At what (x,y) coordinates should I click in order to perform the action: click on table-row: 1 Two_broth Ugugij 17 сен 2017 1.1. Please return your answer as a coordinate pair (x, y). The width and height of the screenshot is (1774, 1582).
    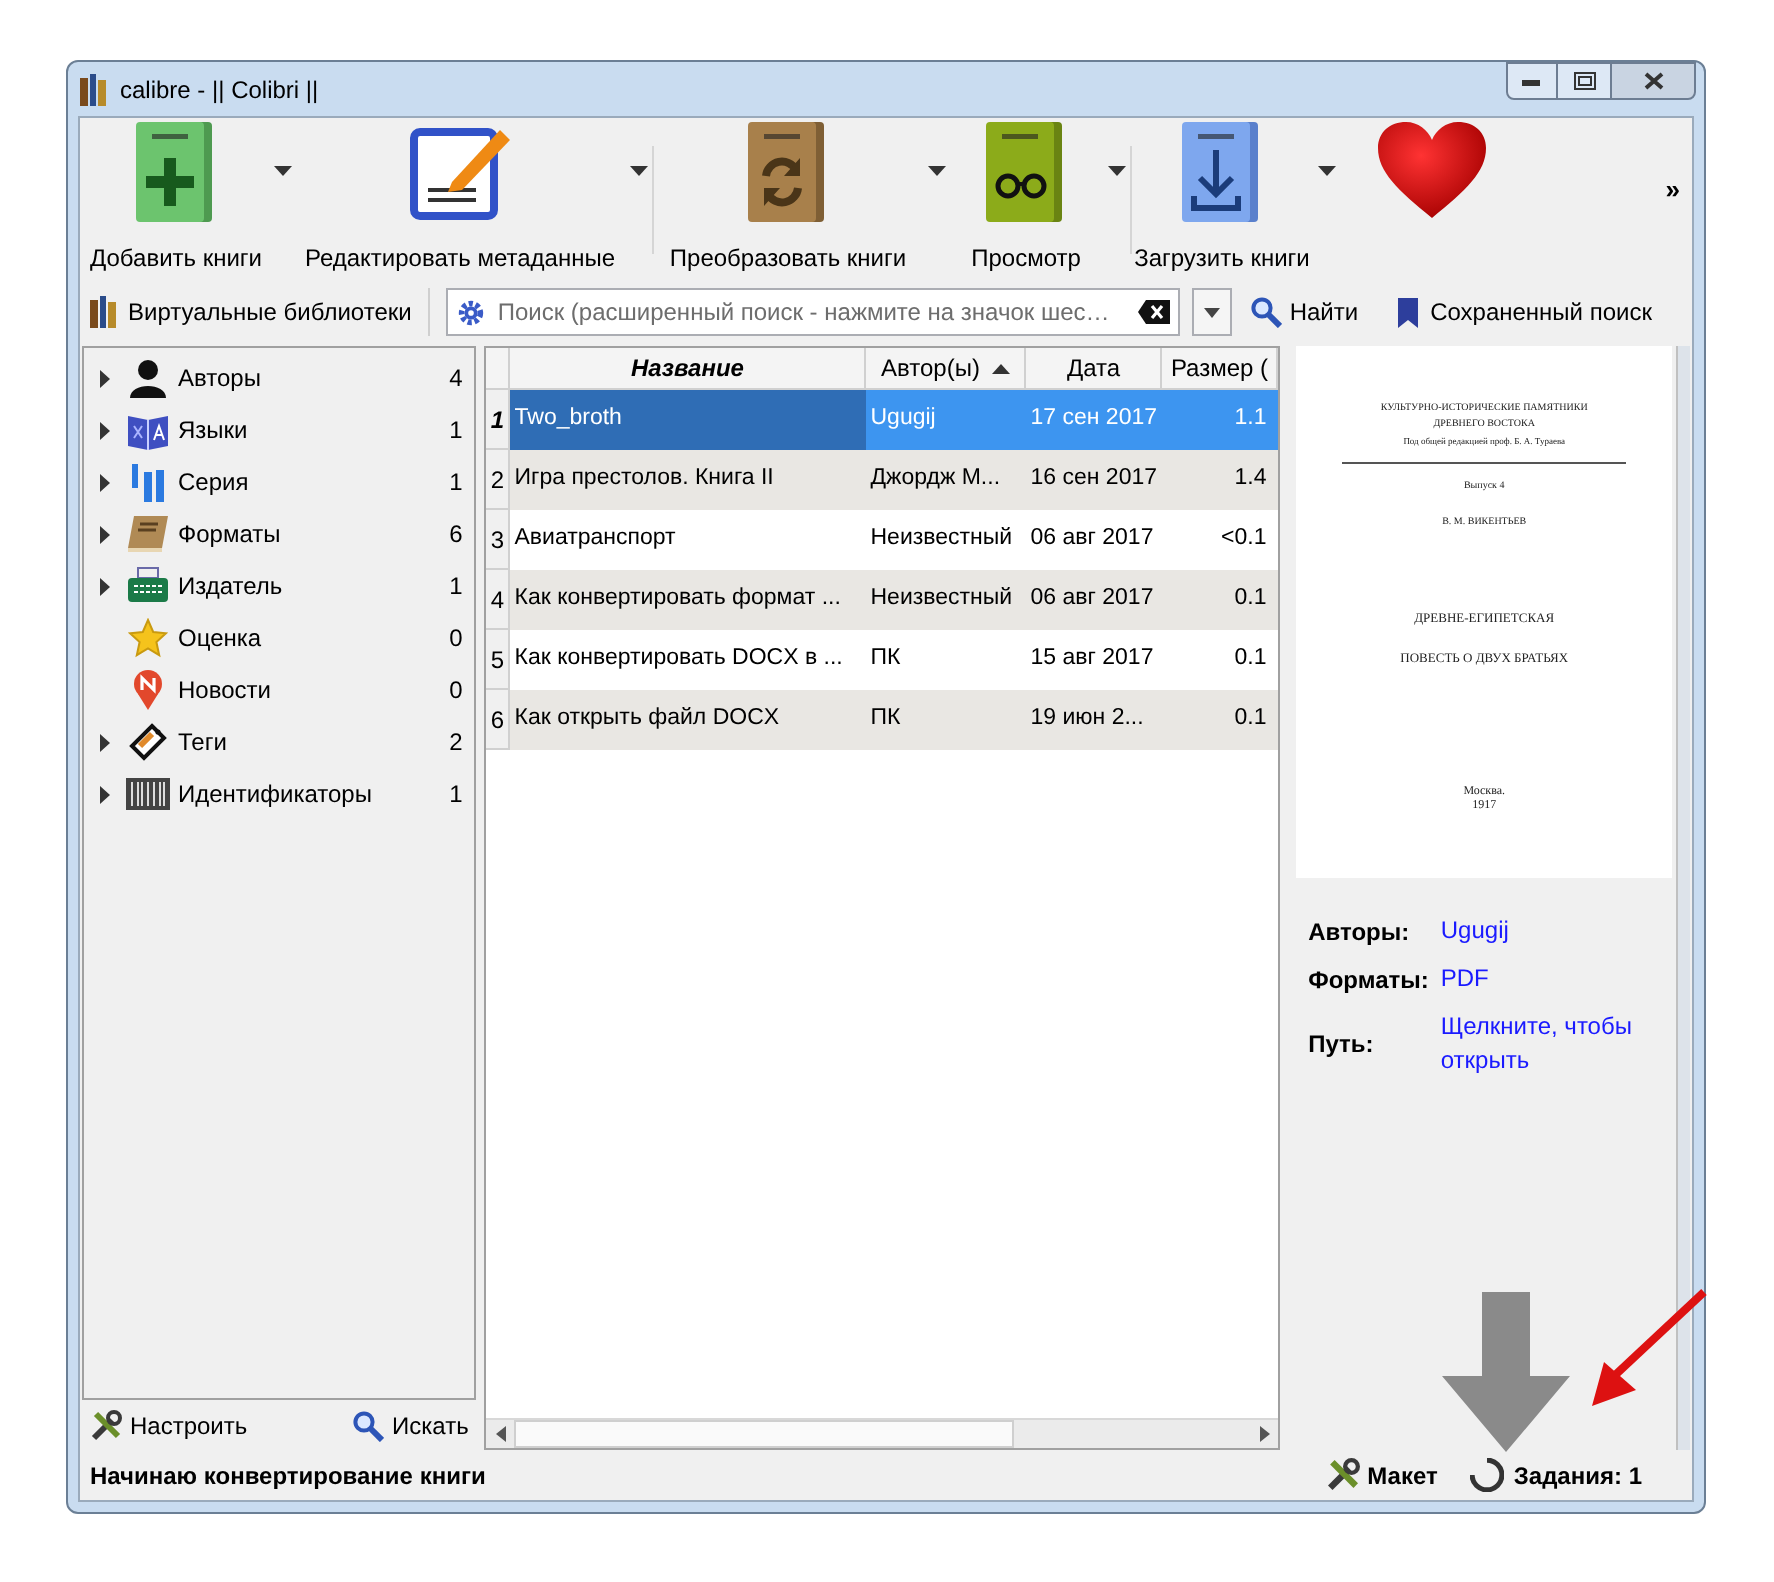
    Looking at the image, I should click on (882, 420).